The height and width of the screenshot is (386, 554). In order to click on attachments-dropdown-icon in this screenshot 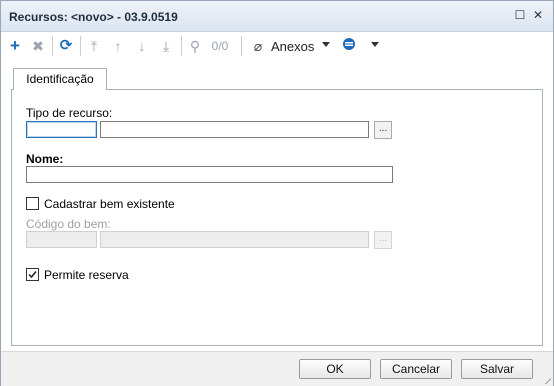, I will do `click(326, 44)`.